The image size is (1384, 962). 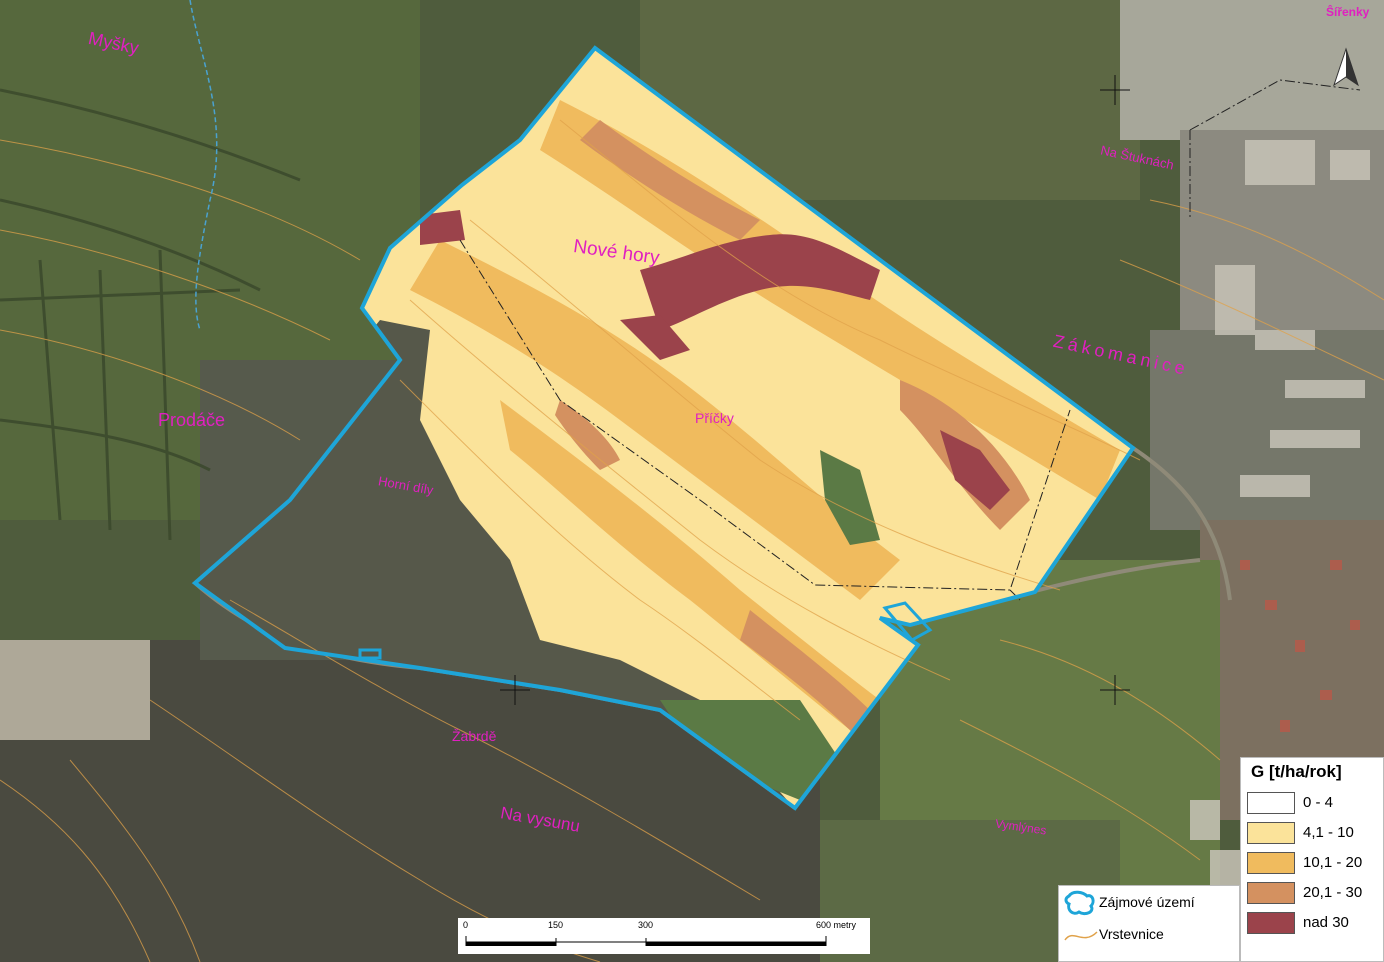 I want to click on legend-title: G [t/ha/rok], so click(x=1296, y=771).